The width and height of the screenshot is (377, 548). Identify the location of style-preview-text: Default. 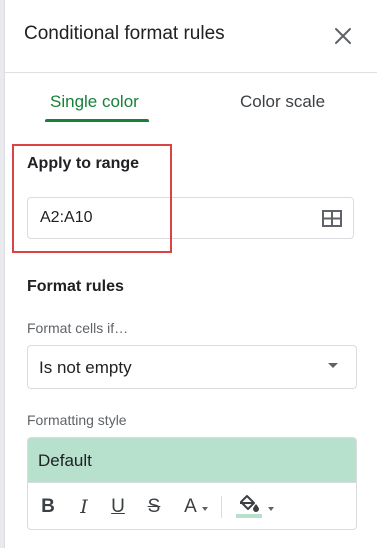
(65, 460).